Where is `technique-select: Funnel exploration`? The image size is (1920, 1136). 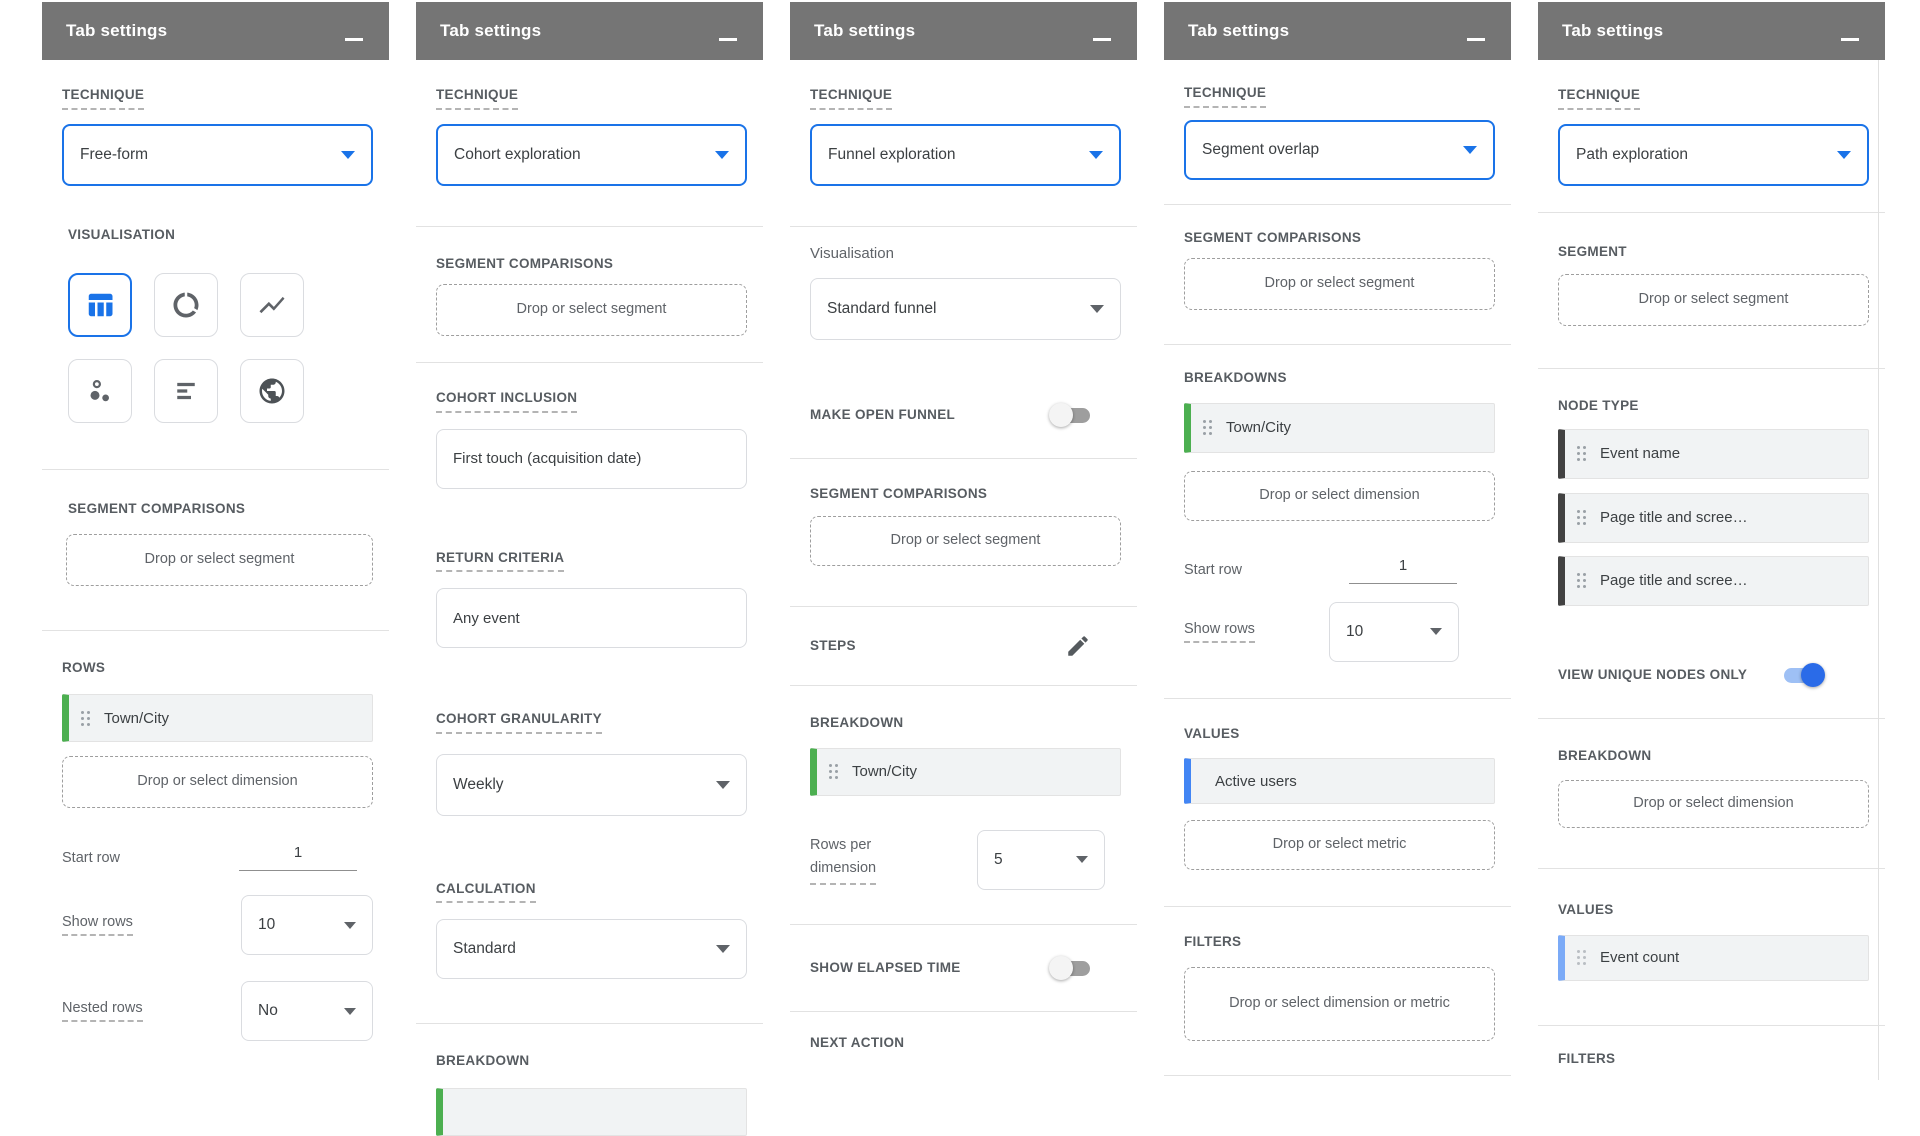 technique-select: Funnel exploration is located at coordinates (965, 154).